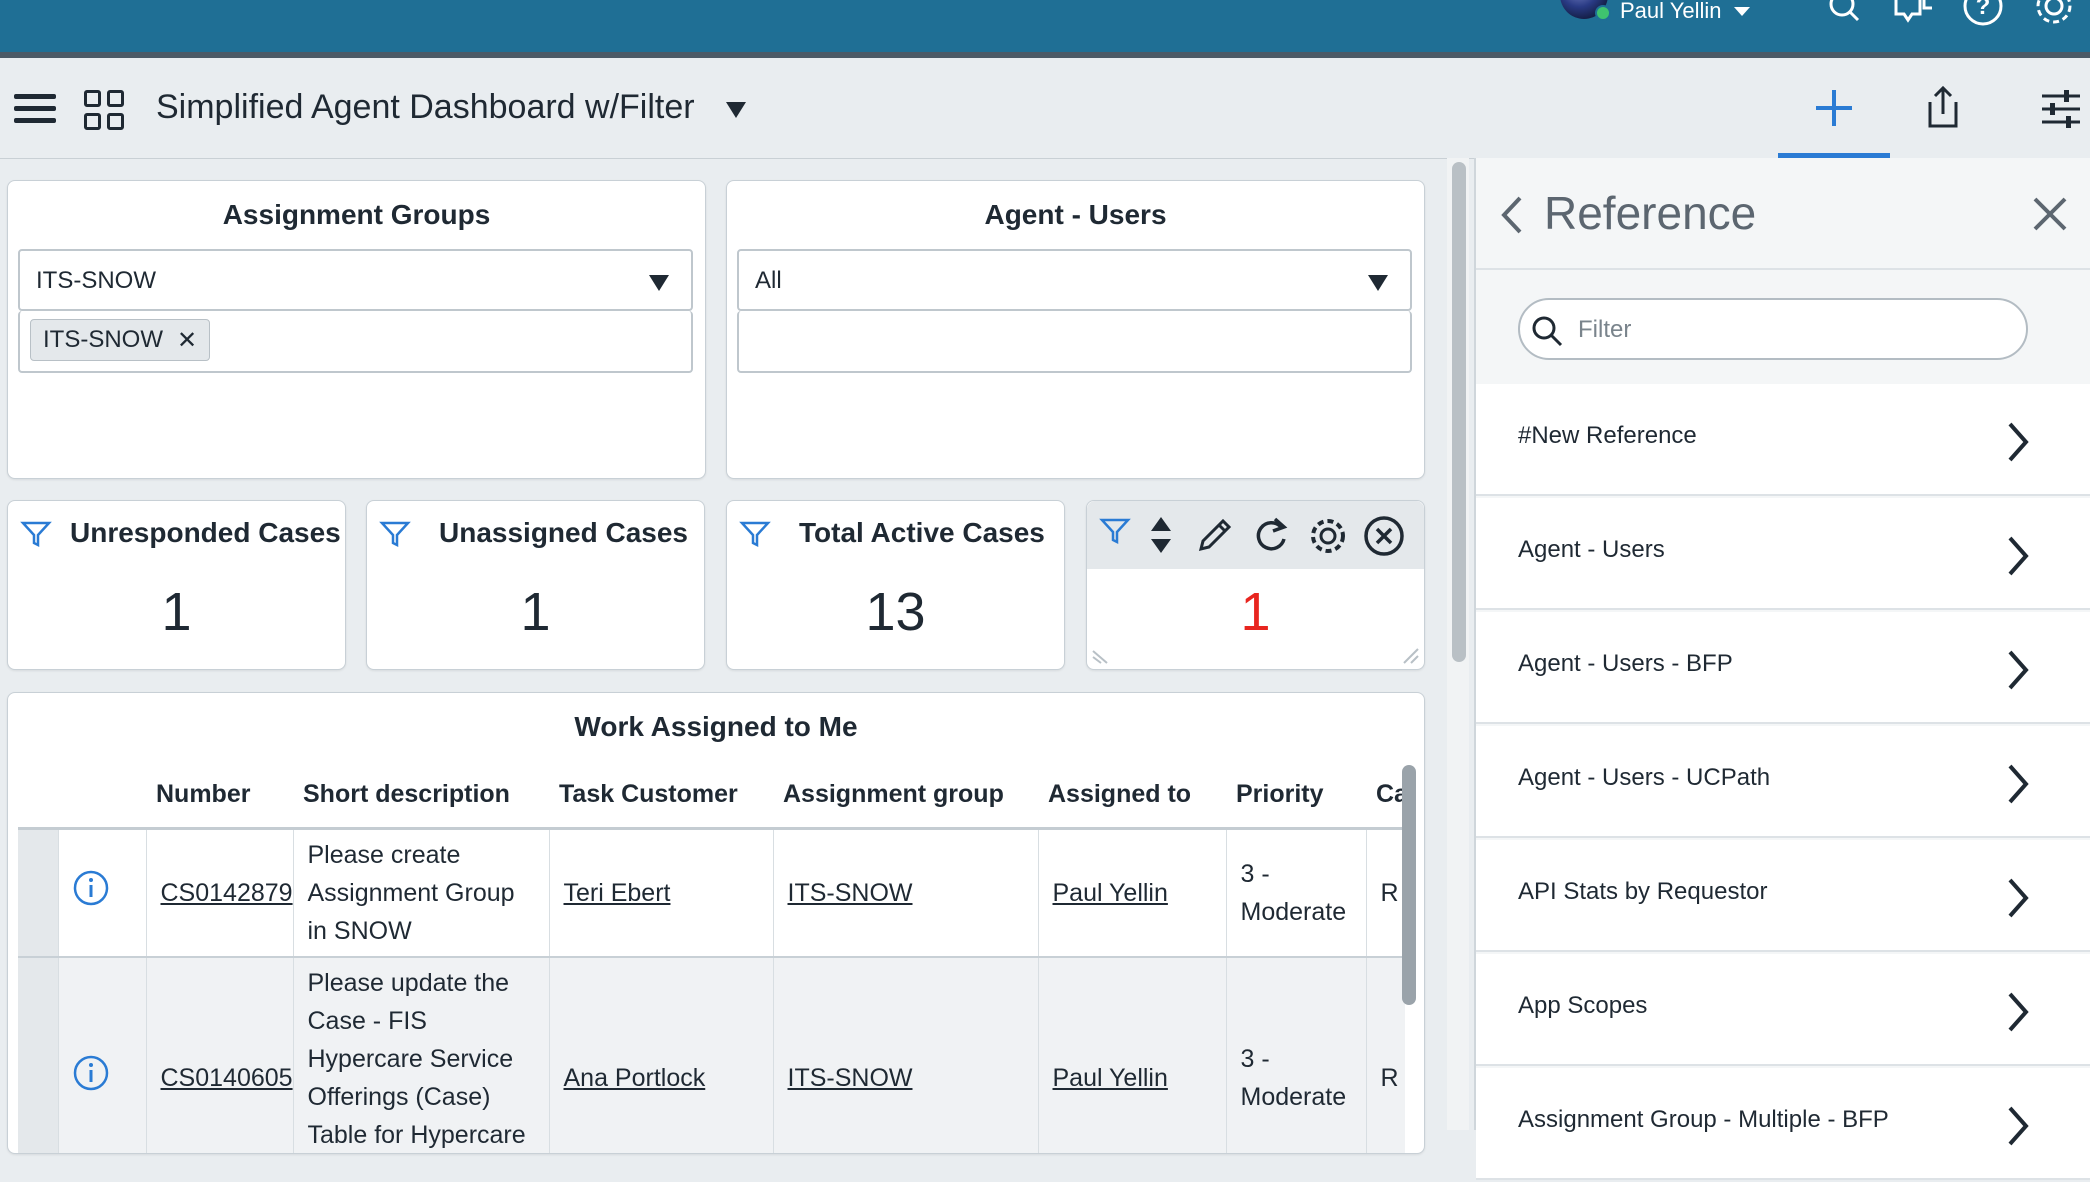  I want to click on assignment-group-chip: ITS-SNOW ✕, so click(120, 340).